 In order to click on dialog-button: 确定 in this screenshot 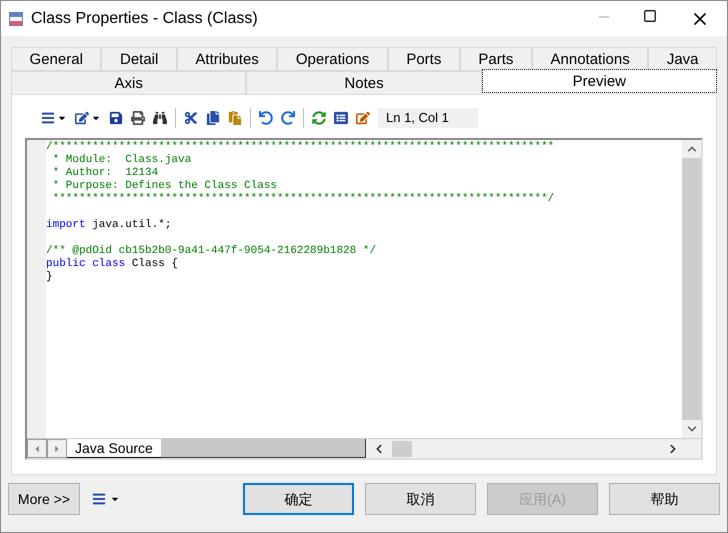, I will do `click(298, 499)`.